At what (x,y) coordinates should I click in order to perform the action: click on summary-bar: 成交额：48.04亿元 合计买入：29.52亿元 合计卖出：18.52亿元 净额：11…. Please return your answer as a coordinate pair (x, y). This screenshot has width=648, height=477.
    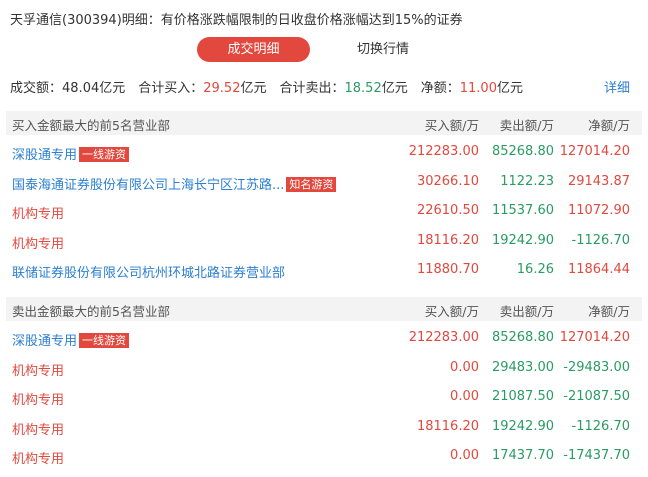
    Looking at the image, I should click on (266, 86).